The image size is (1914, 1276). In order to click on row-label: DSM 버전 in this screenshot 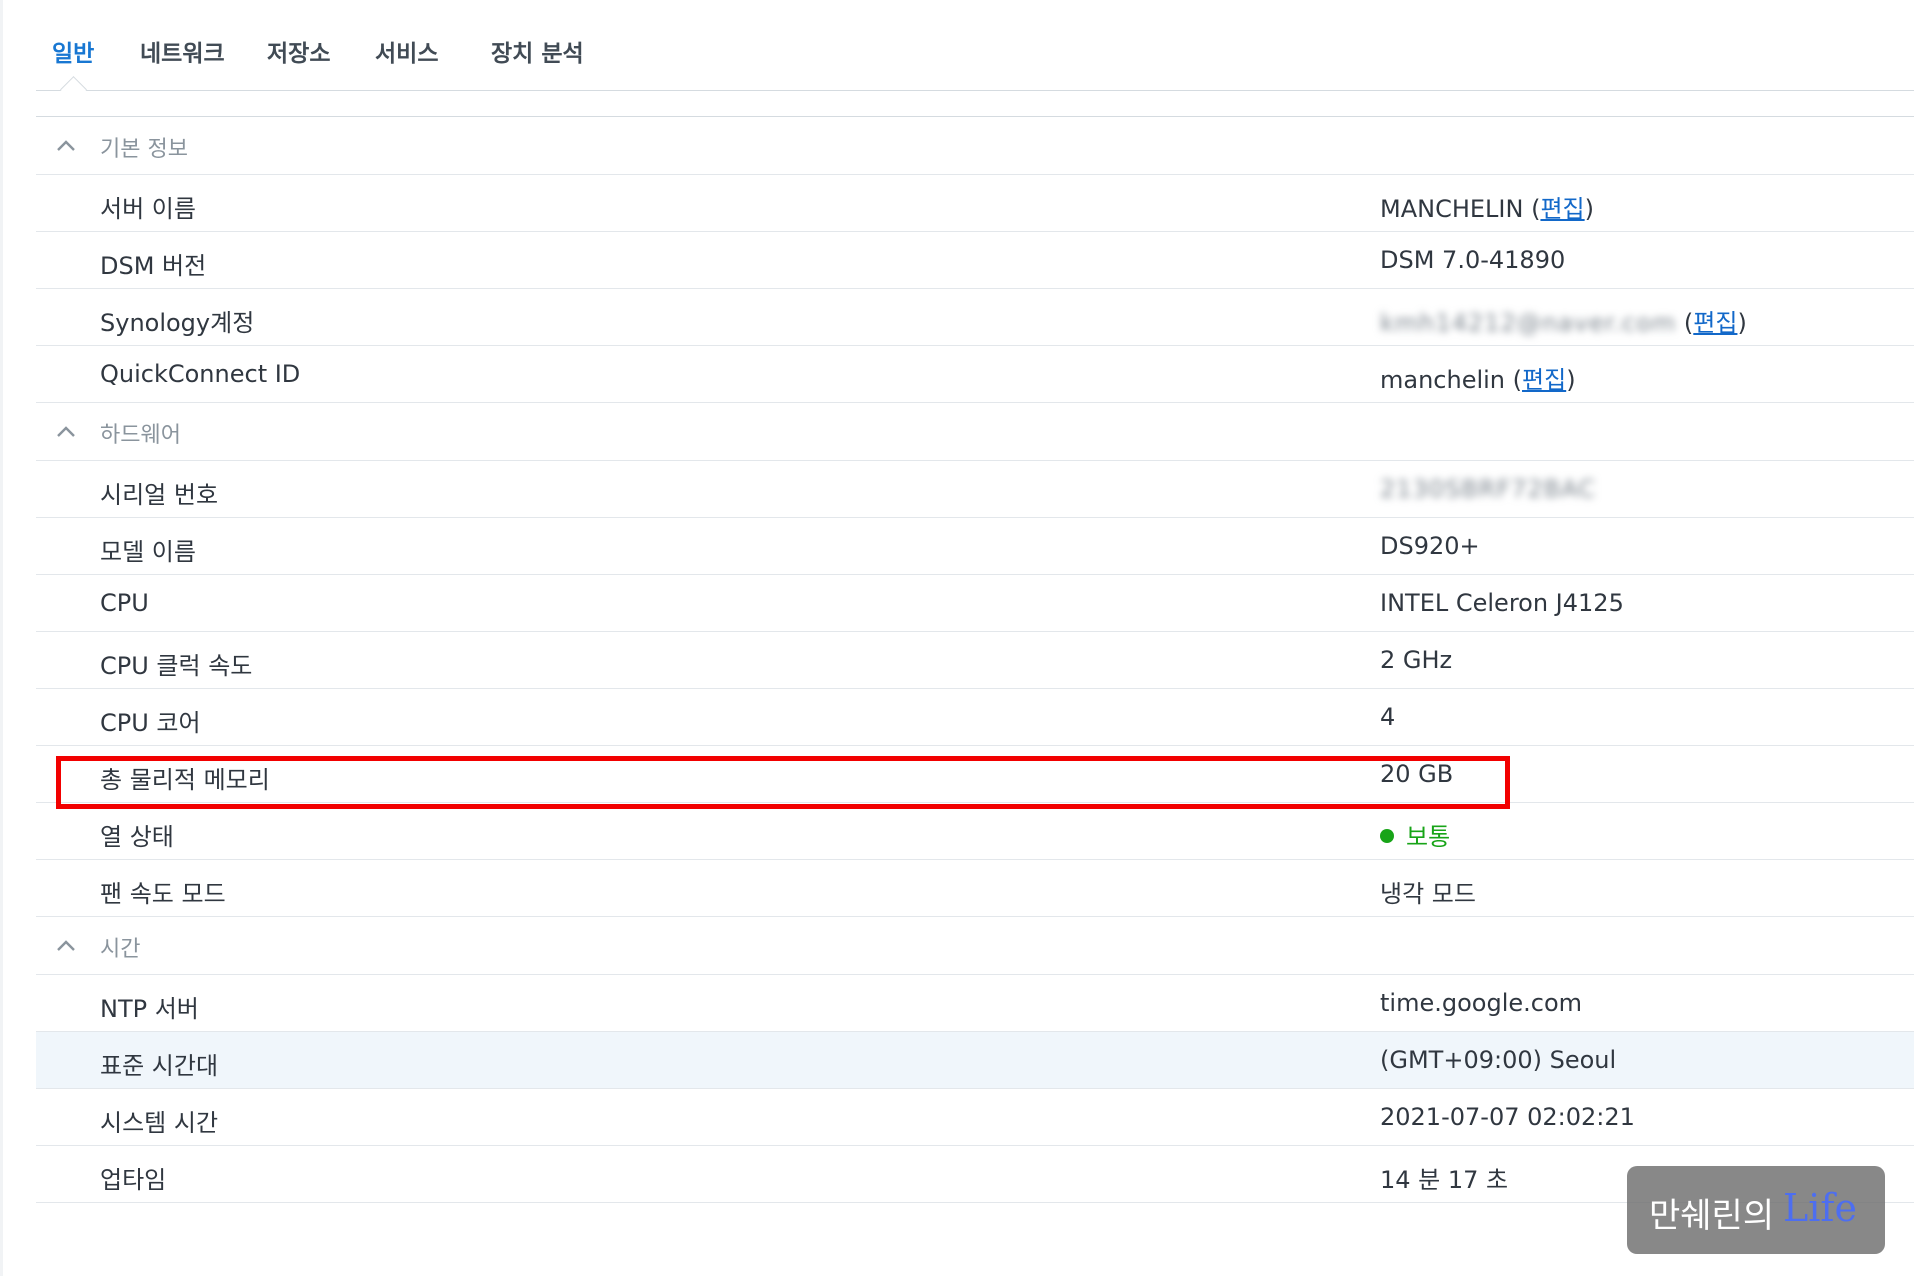, I will do `click(153, 266)`.